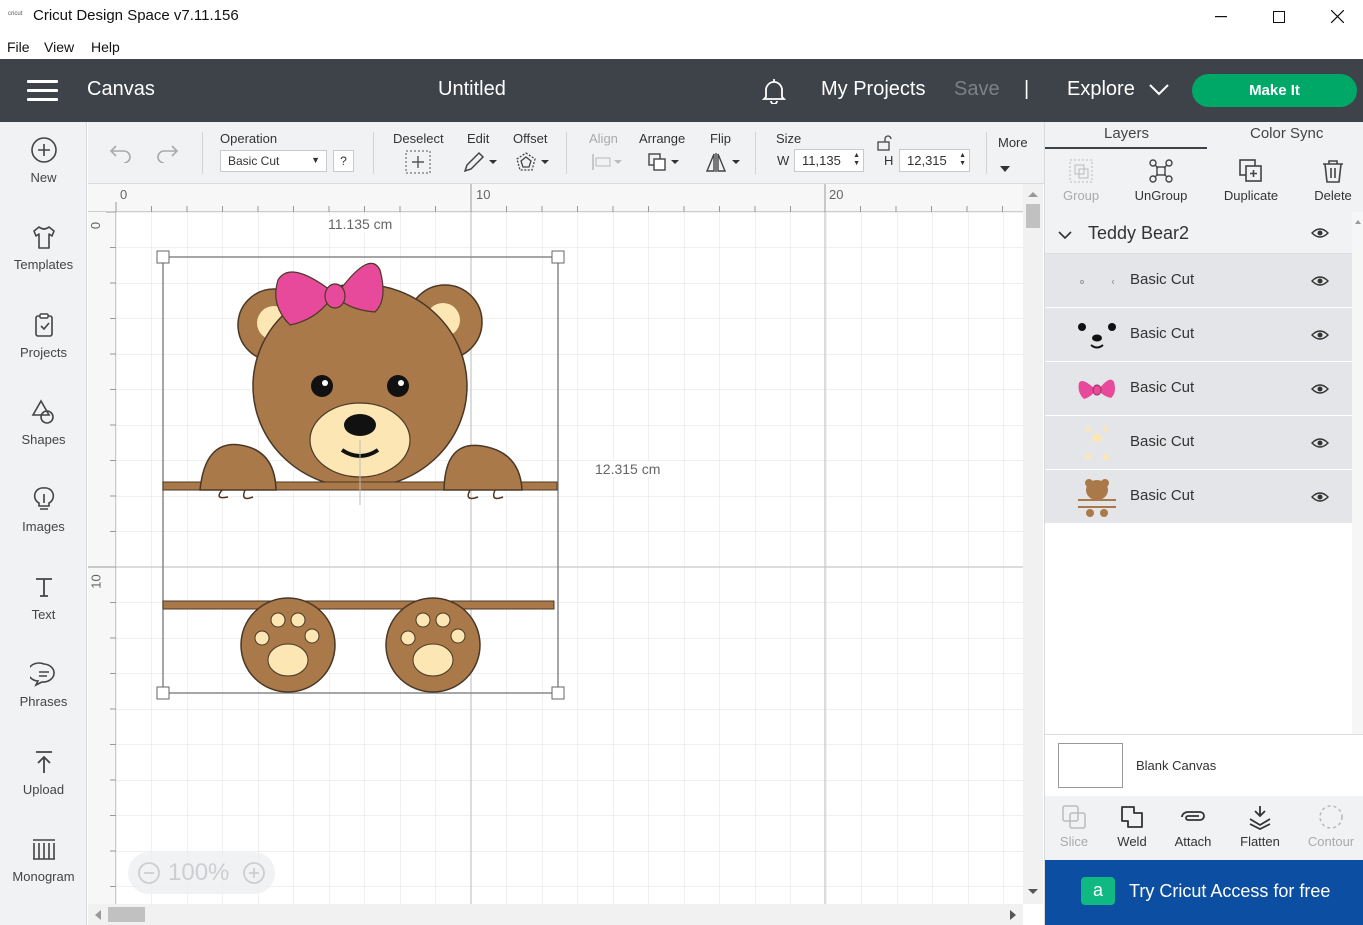  Describe the element at coordinates (483, 194) in the screenshot. I see `ruler-top-label: 10` at that location.